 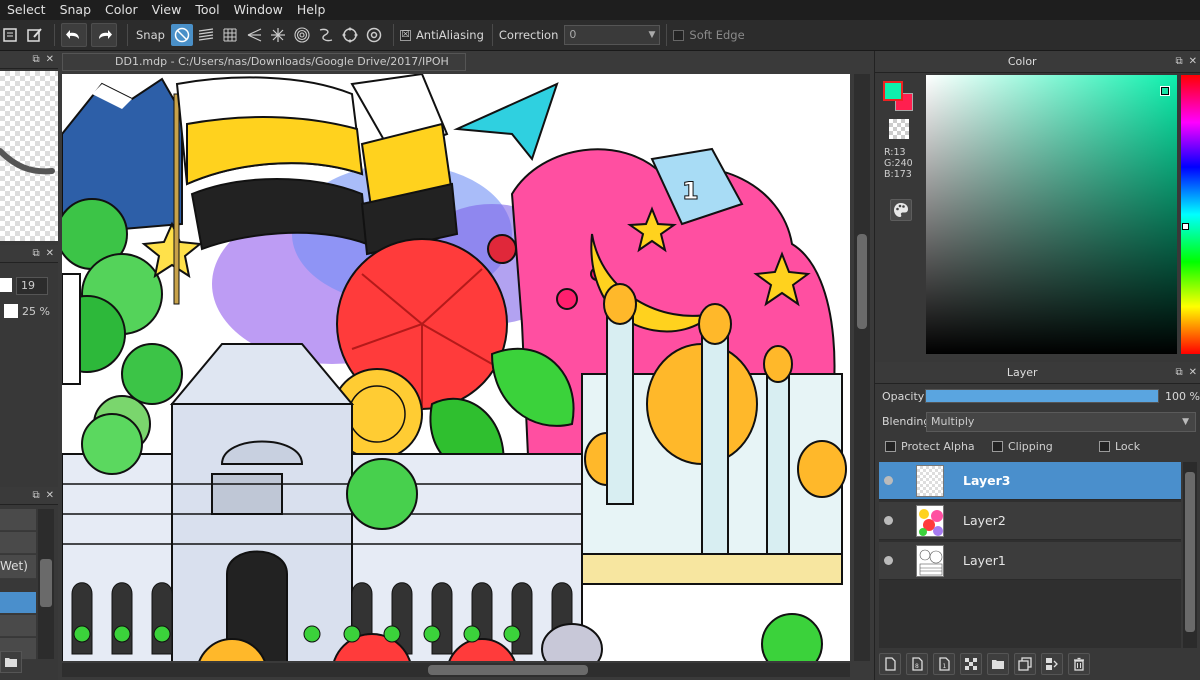 What do you see at coordinates (75, 10) in the screenshot?
I see `menu-snap: Snap` at bounding box center [75, 10].